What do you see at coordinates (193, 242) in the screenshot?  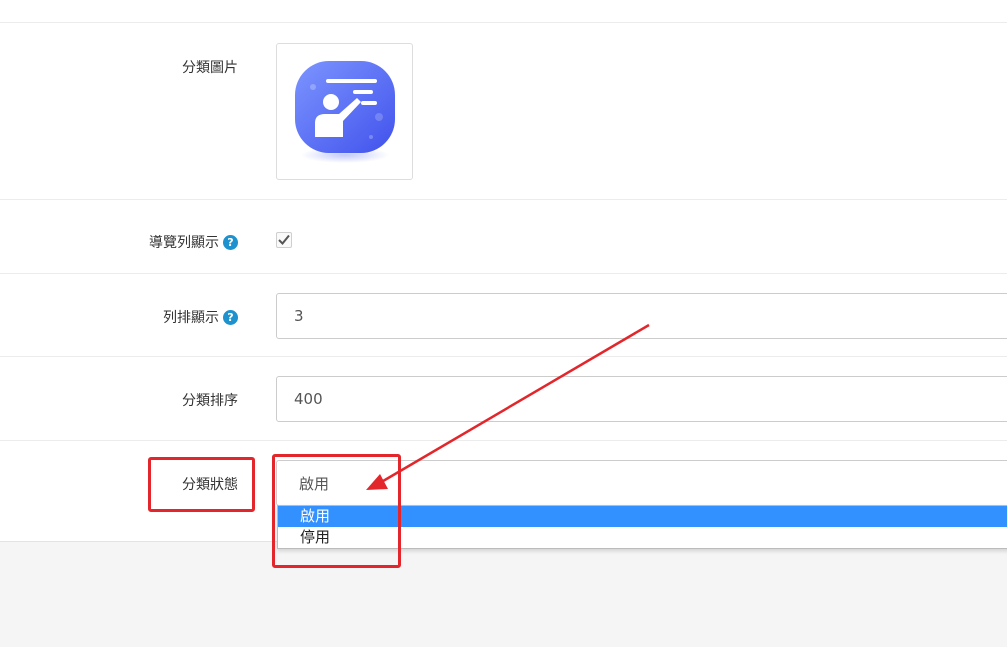 I see `nav-label: 導覽列顯示 ?` at bounding box center [193, 242].